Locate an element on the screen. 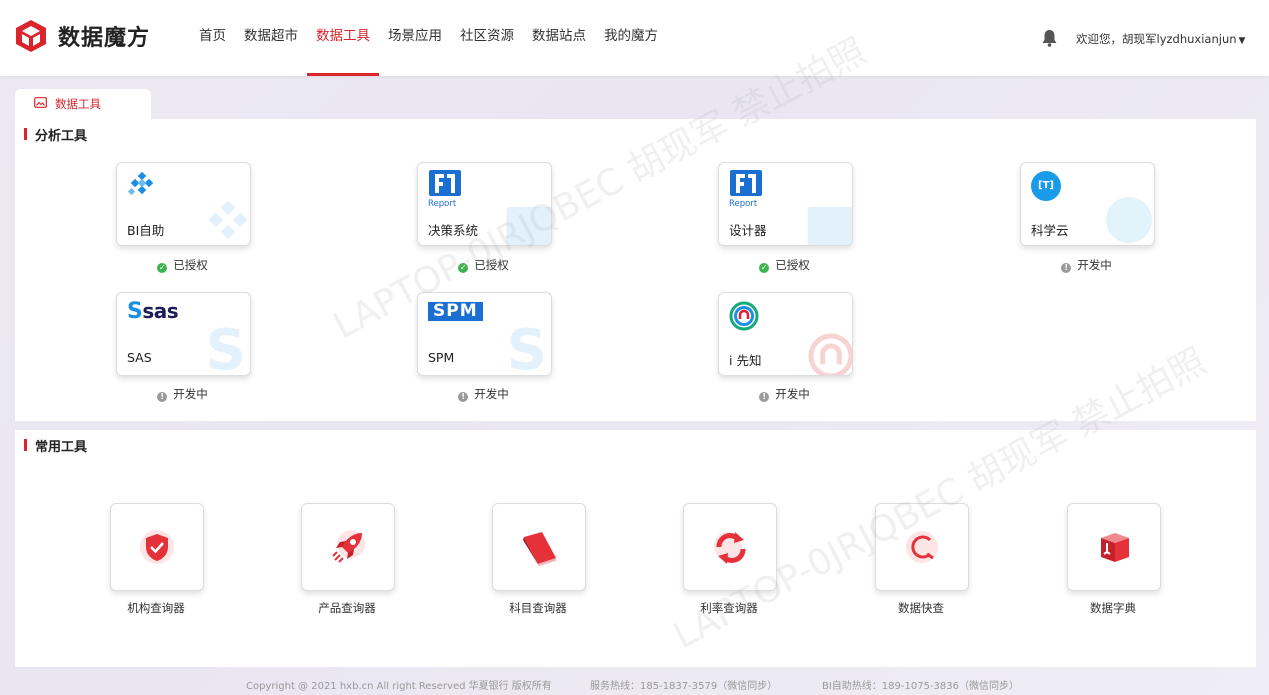 The width and height of the screenshot is (1269, 695). book-icon is located at coordinates (539, 549).